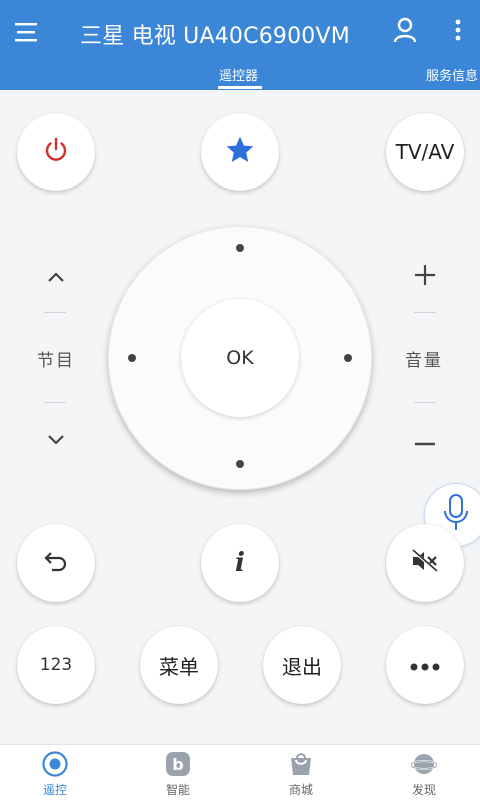  I want to click on menu-key-button: 菜单, so click(179, 665).